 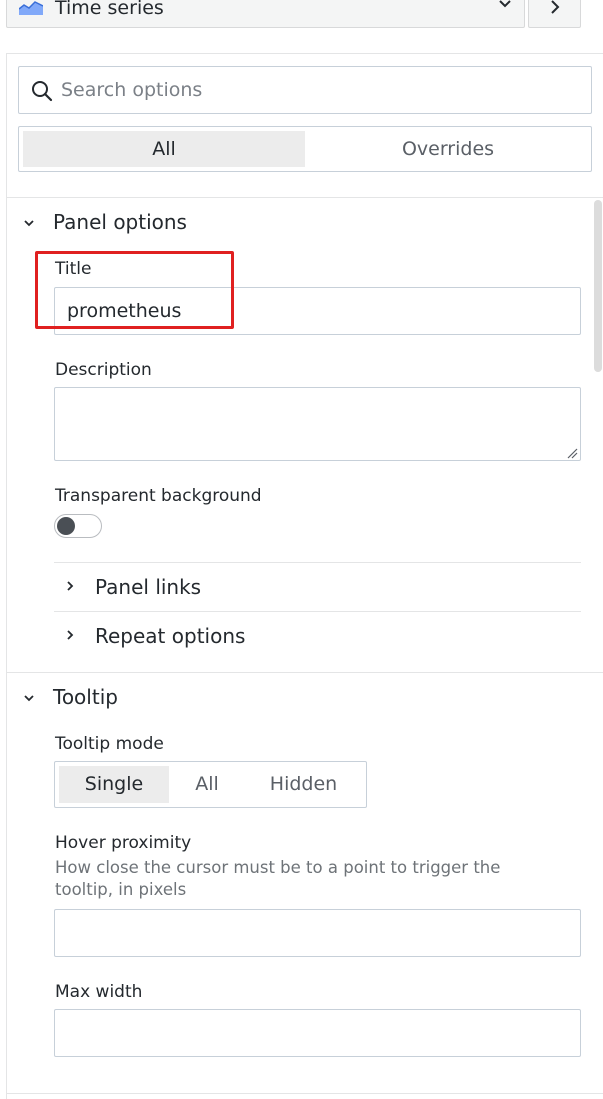 What do you see at coordinates (109, 9) in the screenshot?
I see `visualization-name: Time series` at bounding box center [109, 9].